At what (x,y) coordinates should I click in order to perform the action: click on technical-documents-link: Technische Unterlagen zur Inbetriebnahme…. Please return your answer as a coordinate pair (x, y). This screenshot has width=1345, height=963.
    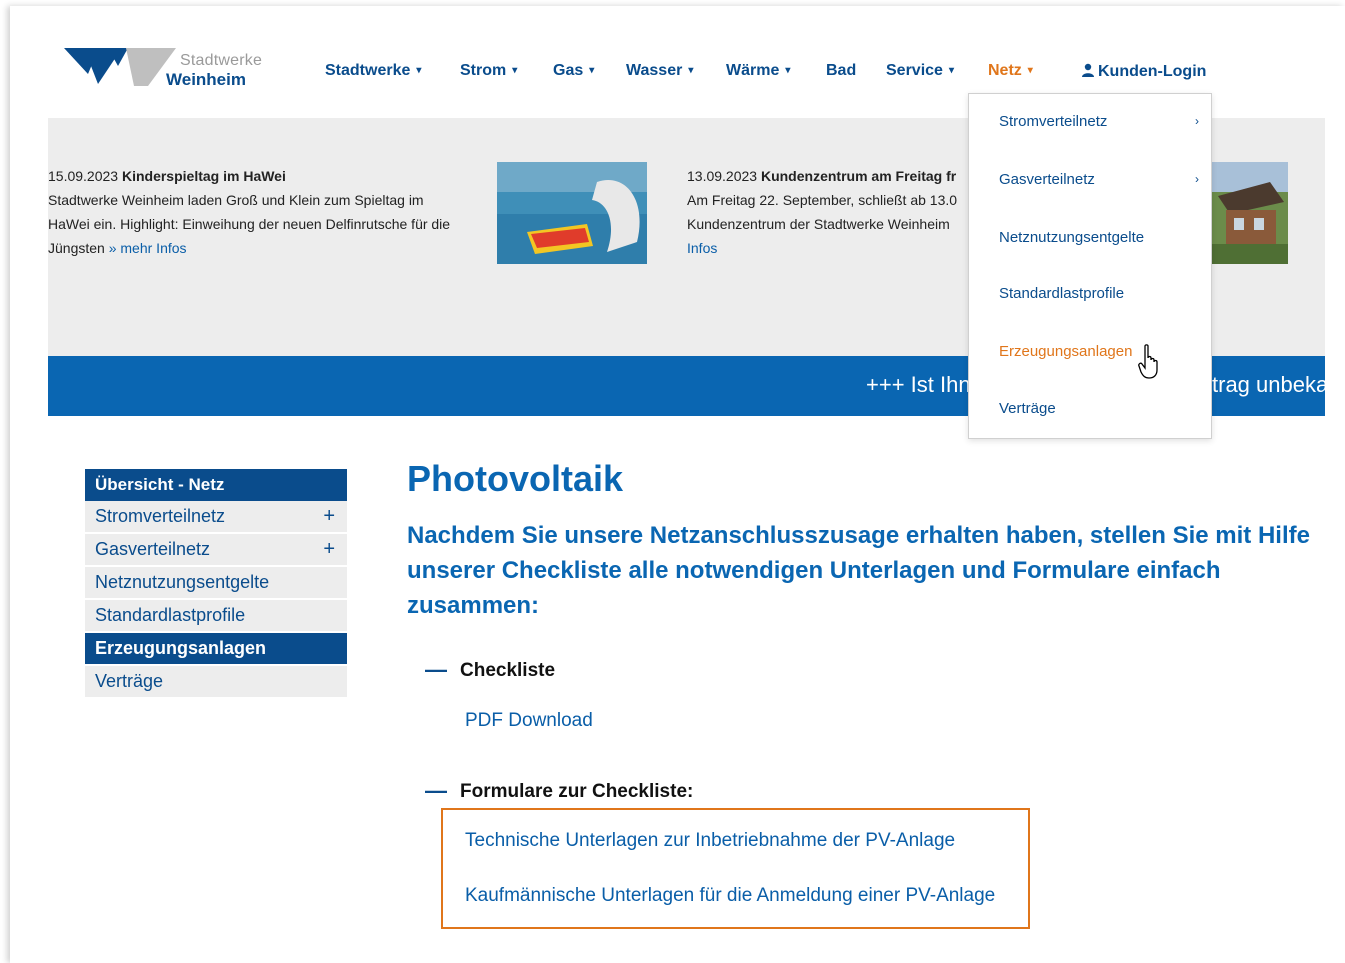
    Looking at the image, I should click on (710, 841).